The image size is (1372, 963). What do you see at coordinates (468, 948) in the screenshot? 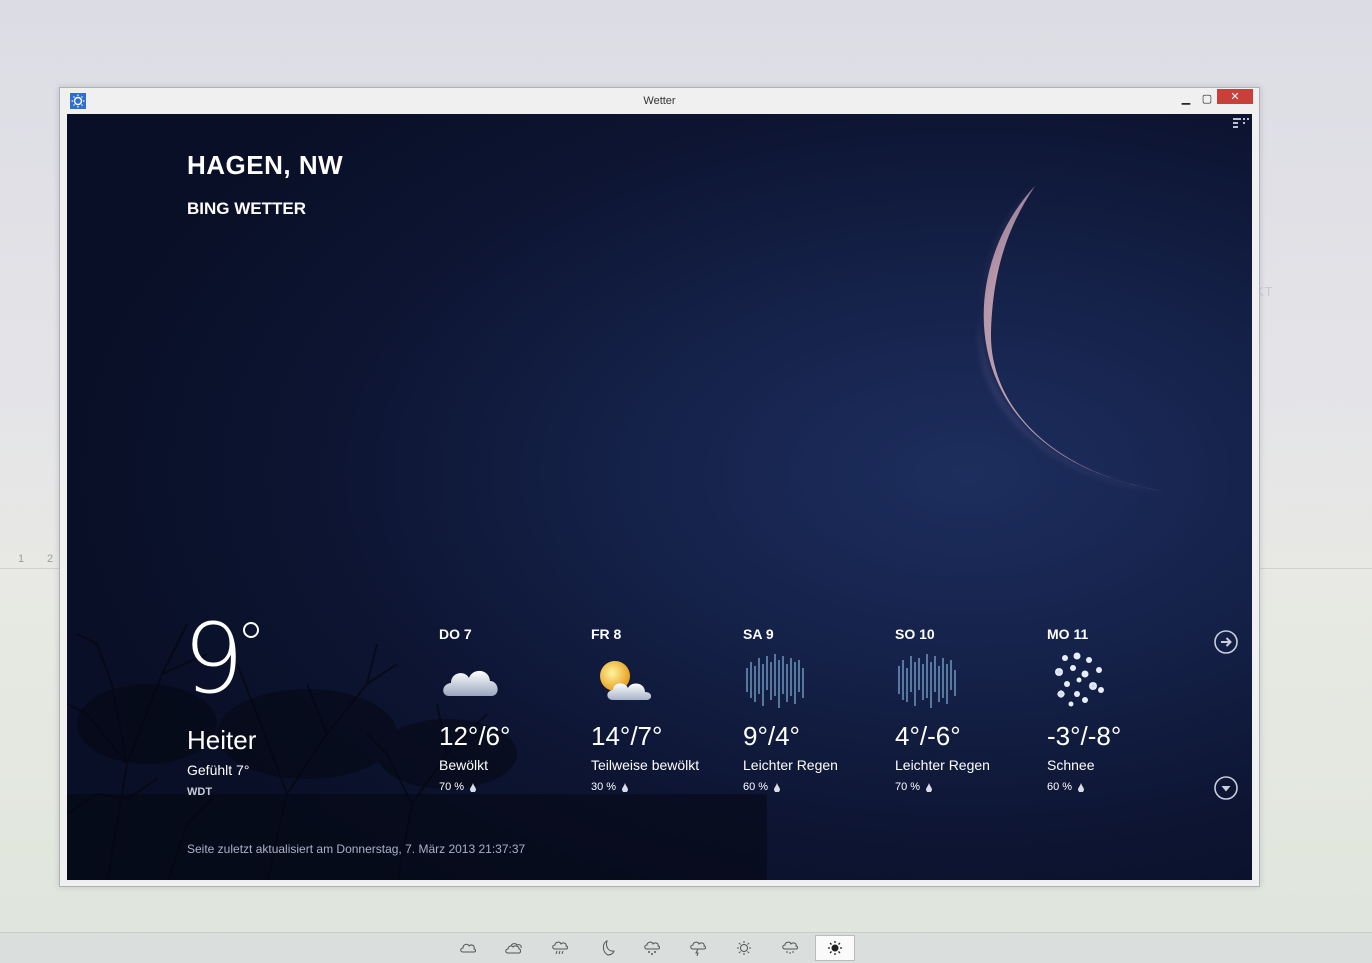
I see `cloud-icon` at bounding box center [468, 948].